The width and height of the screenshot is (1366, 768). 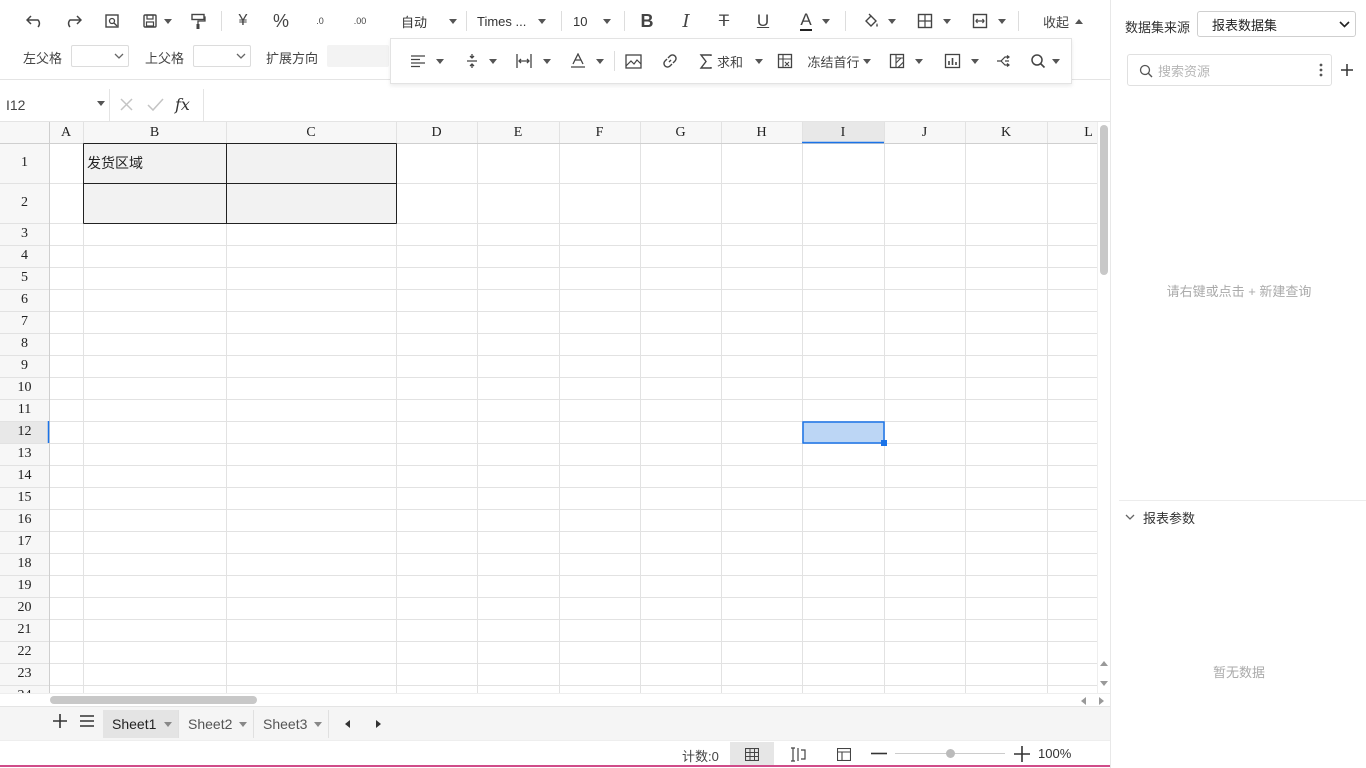 What do you see at coordinates (281, 21) in the screenshot?
I see `percent-format-button: %` at bounding box center [281, 21].